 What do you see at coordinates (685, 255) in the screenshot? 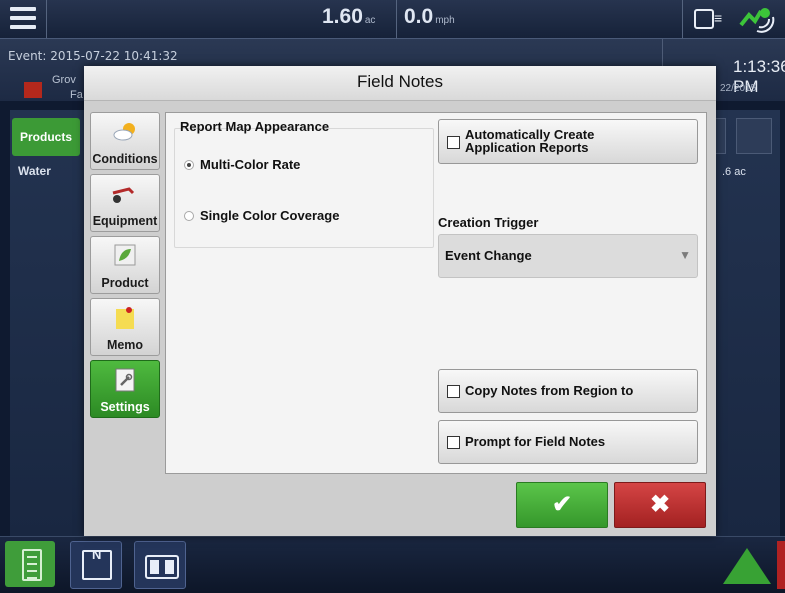
I see `dropdown-arrow-icon: ▼` at bounding box center [685, 255].